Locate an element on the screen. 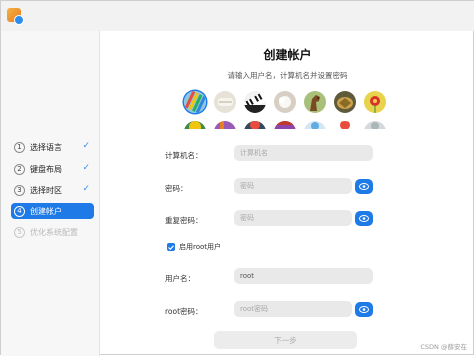 The image size is (474, 356). next-button: 下一步 is located at coordinates (285, 340).